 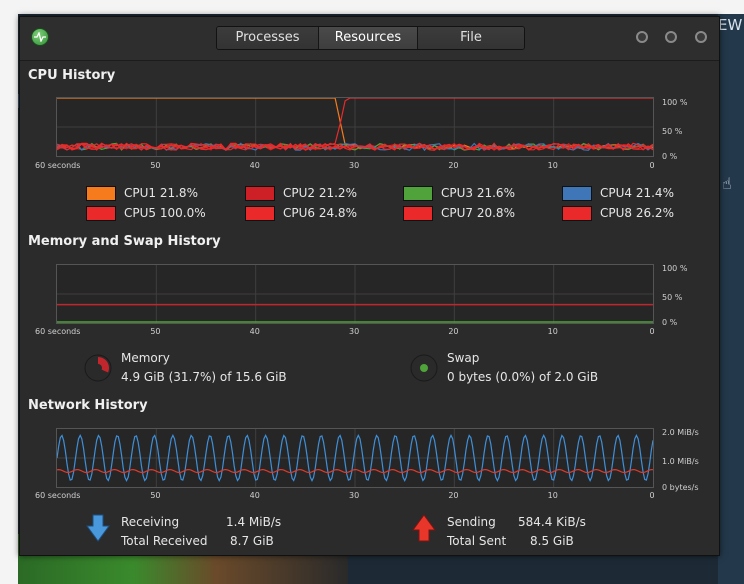 What do you see at coordinates (40, 37) in the screenshot?
I see `system-monitor-app-icon` at bounding box center [40, 37].